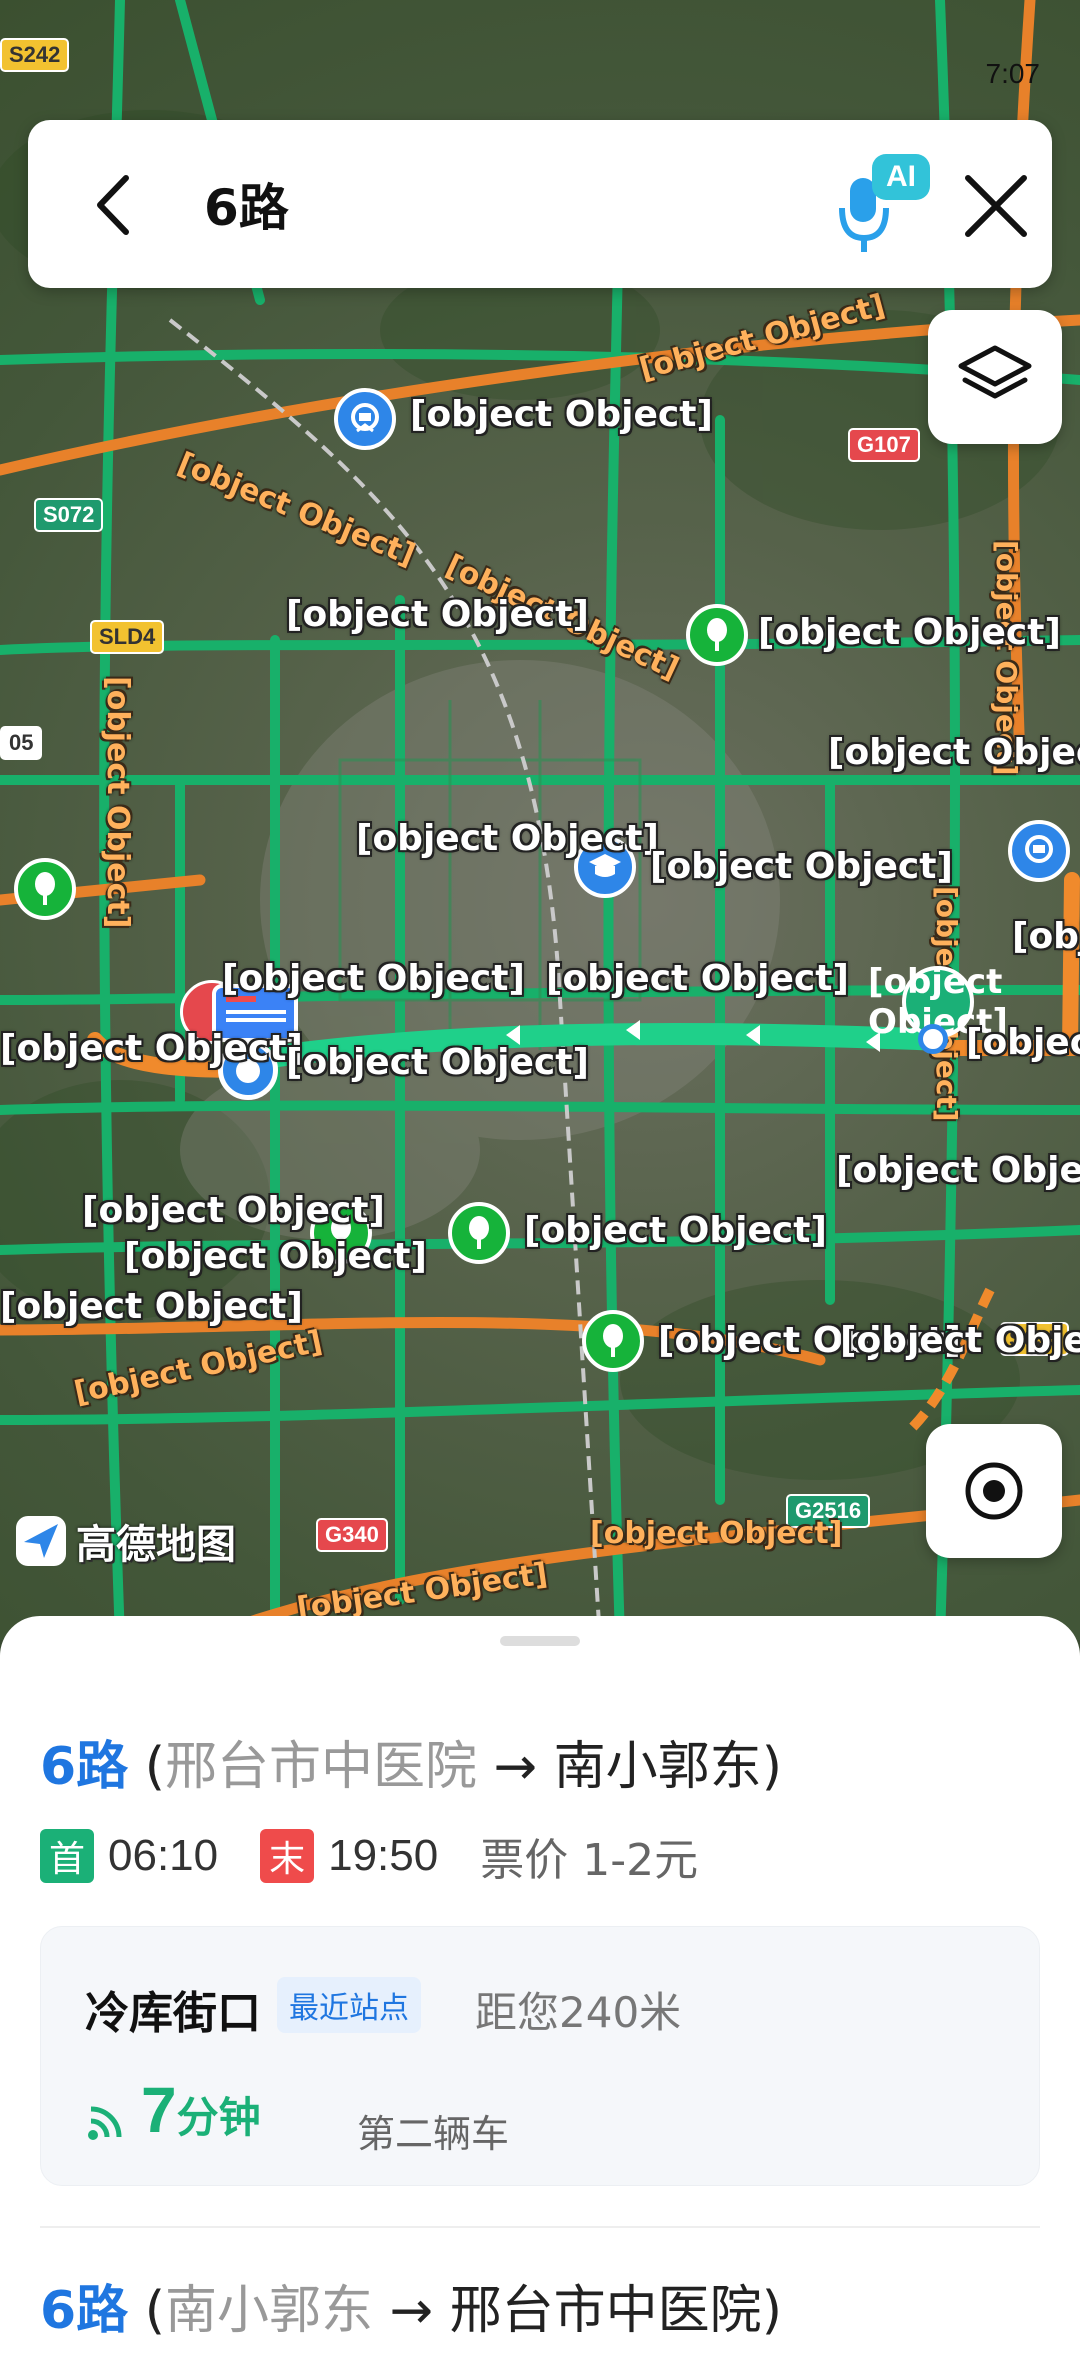 This screenshot has height=2376, width=1080. What do you see at coordinates (933, 1039) in the screenshot?
I see `start-stop-dot` at bounding box center [933, 1039].